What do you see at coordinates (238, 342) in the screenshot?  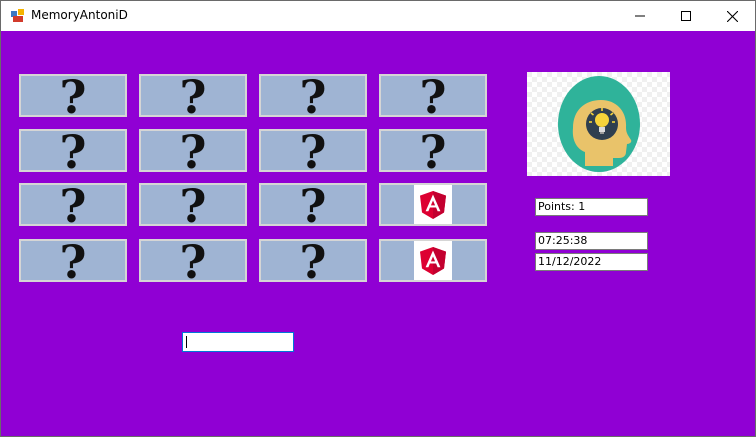 I see `text-input` at bounding box center [238, 342].